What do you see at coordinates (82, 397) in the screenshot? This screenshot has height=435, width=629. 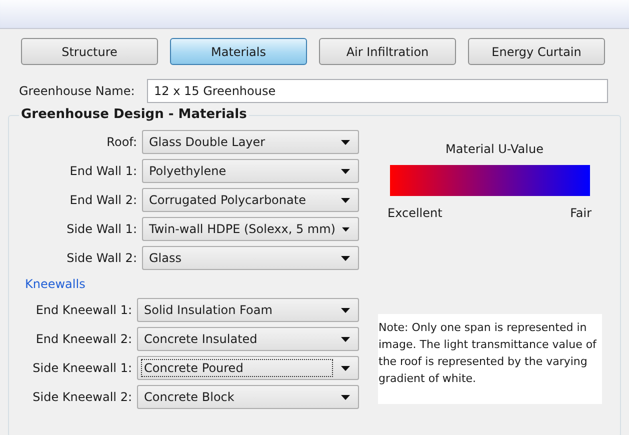 I see `field-label: Side Kneewall 2:` at bounding box center [82, 397].